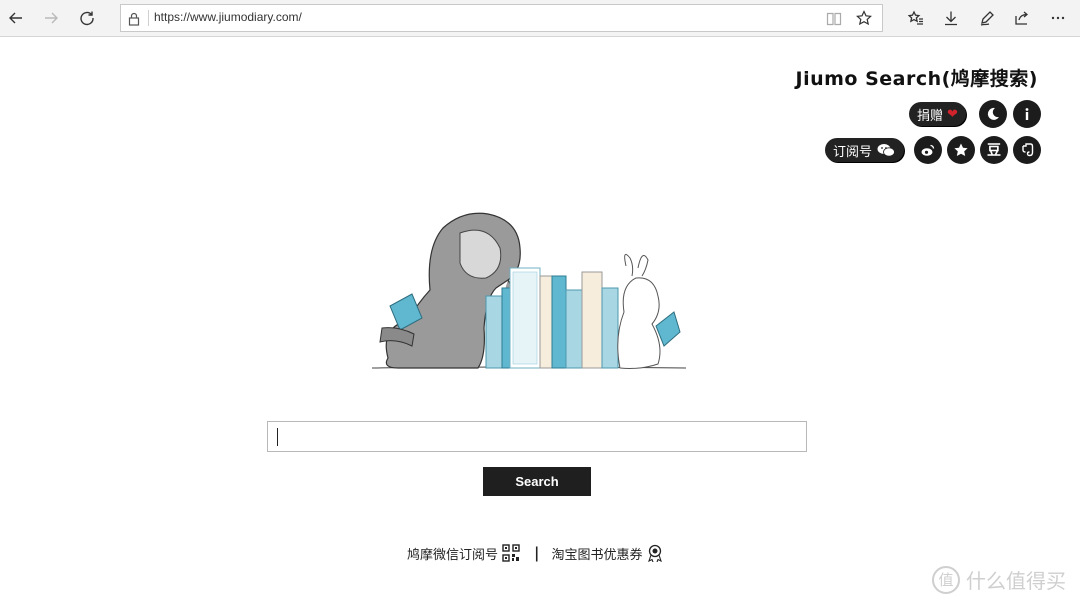 The width and height of the screenshot is (1080, 606). I want to click on subscribe-button: 订阅号, so click(865, 150).